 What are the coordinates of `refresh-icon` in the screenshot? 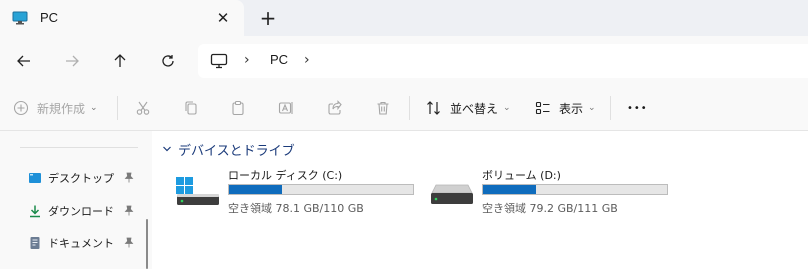 It's located at (168, 61).